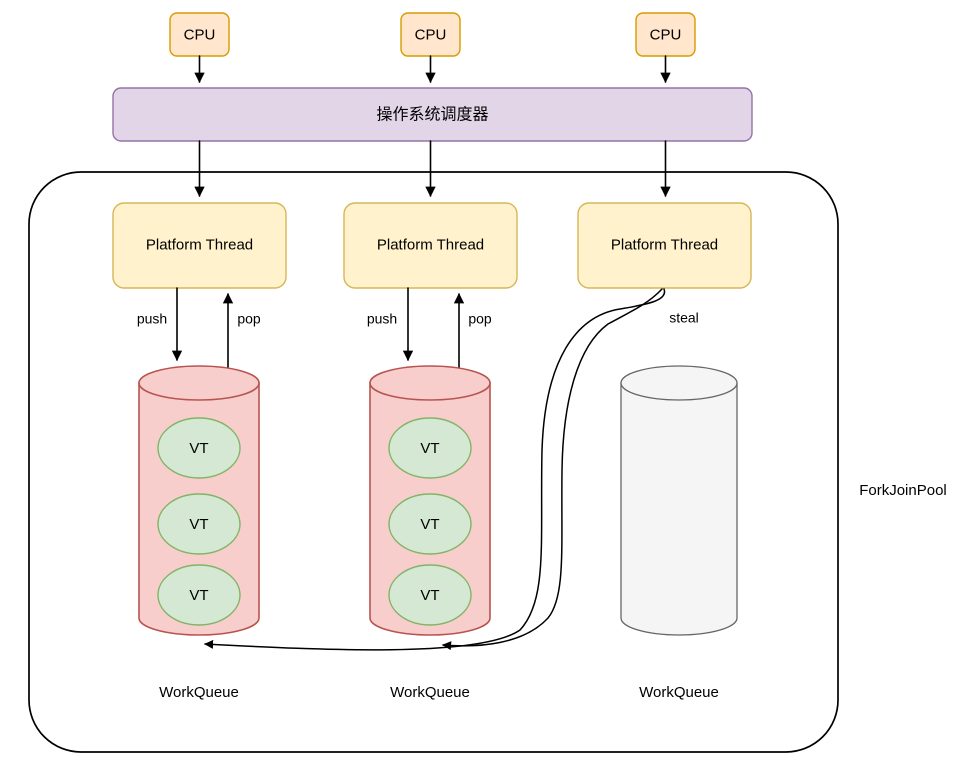 The image size is (971, 765). I want to click on platform-thread-1: Platform Thread, so click(199, 245).